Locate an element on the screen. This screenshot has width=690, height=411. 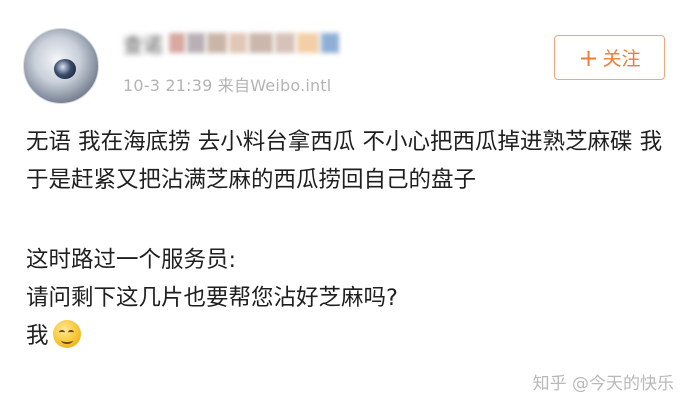
plus-icon: + is located at coordinates (588, 57).